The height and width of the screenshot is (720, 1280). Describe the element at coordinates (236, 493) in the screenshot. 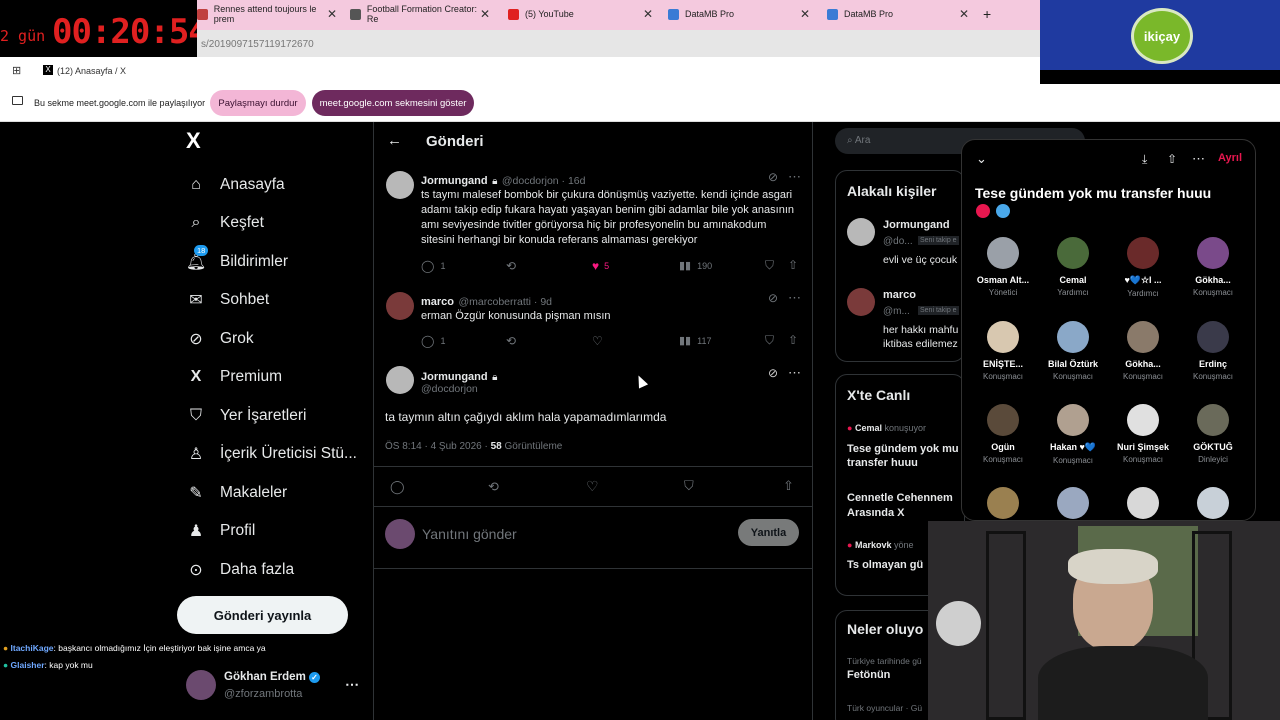

I see `nav-articles: ✎ Makaleler` at that location.